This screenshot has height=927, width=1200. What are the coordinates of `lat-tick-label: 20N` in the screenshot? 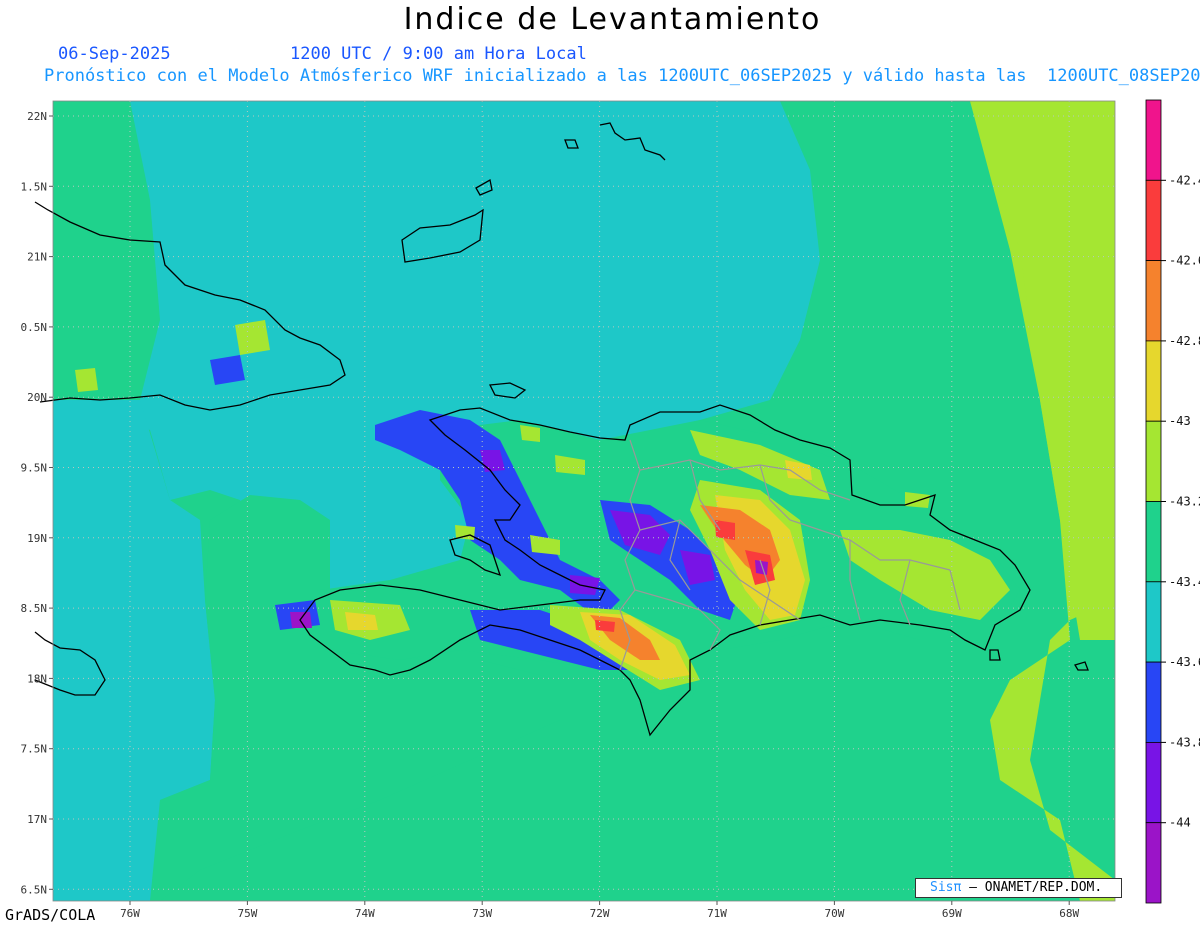 It's located at (37, 397).